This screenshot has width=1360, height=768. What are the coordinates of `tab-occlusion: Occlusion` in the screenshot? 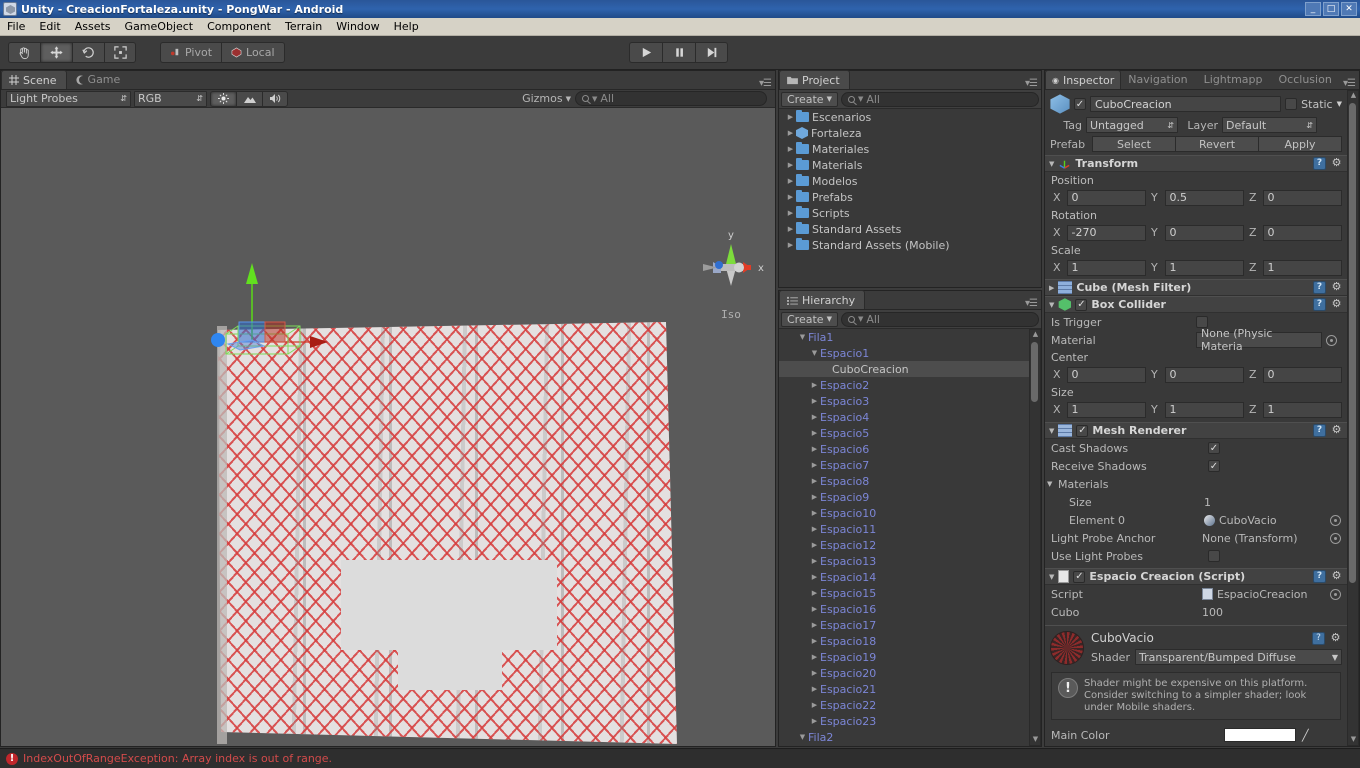 It's located at (1306, 79).